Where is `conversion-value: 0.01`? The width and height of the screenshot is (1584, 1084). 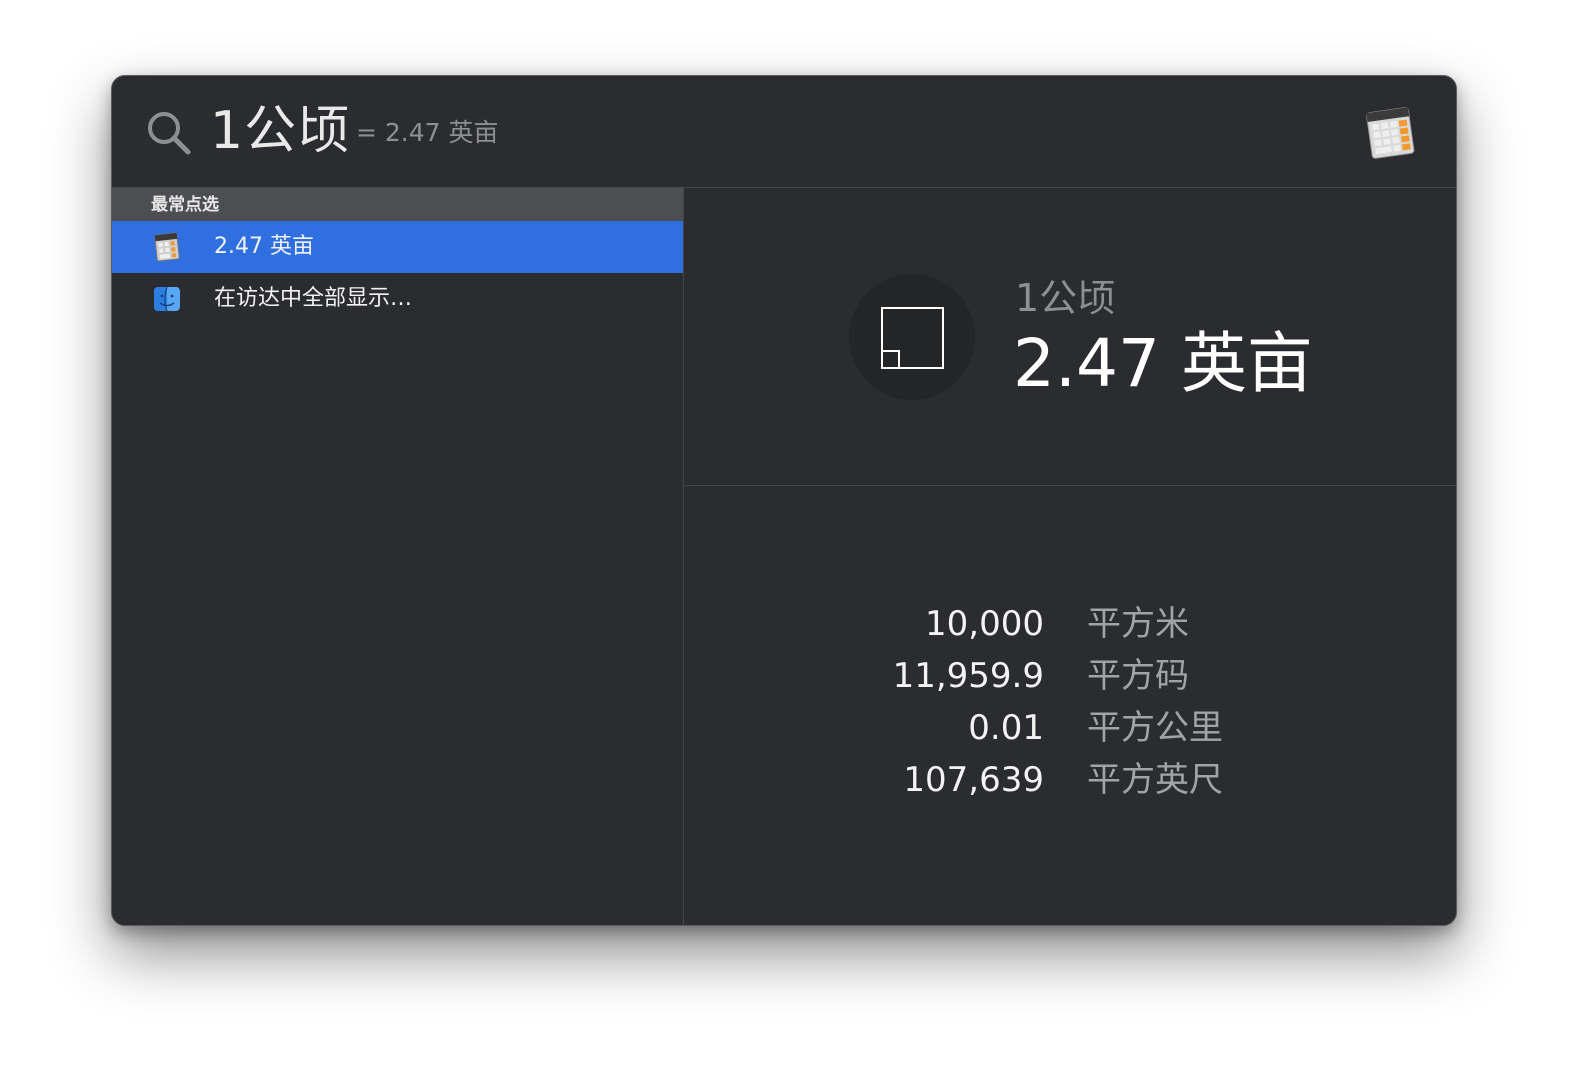
conversion-value: 0.01 is located at coordinates (1006, 728).